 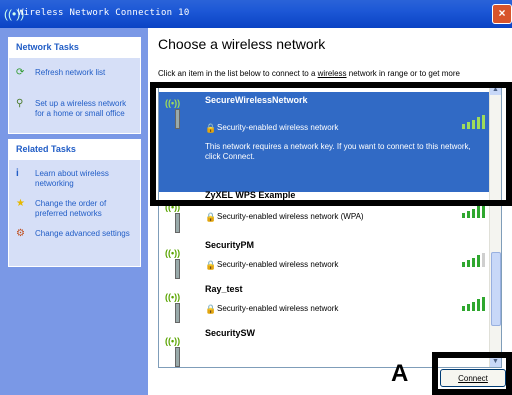 What do you see at coordinates (82, 233) in the screenshot?
I see `task-label: Change advanced settings` at bounding box center [82, 233].